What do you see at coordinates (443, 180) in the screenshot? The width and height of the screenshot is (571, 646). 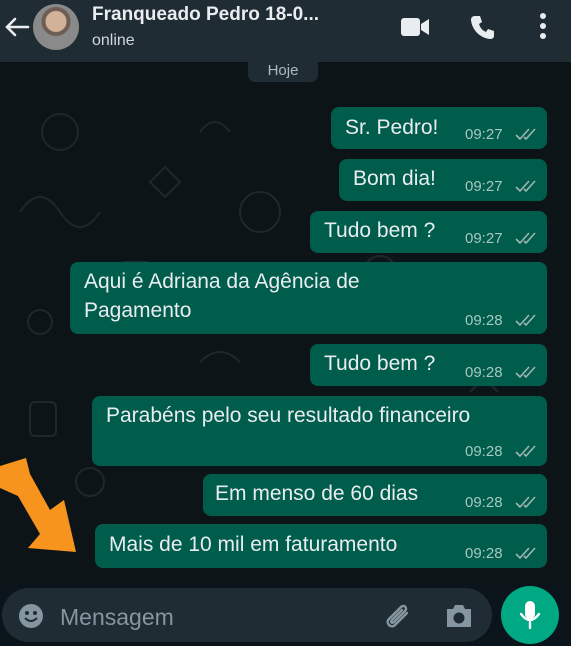 I see `message-bubble: Bom dia! 09:27` at bounding box center [443, 180].